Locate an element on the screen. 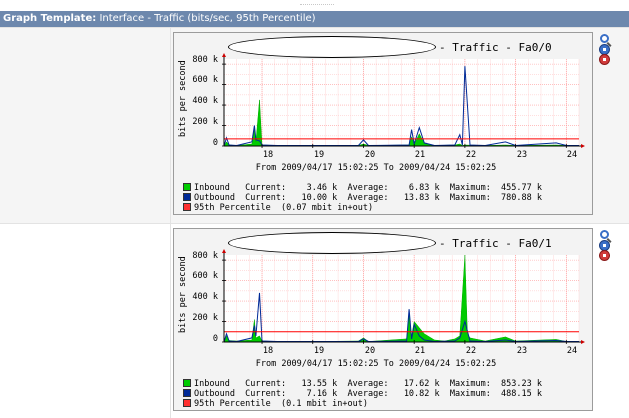  top-strip is located at coordinates (314, 5).